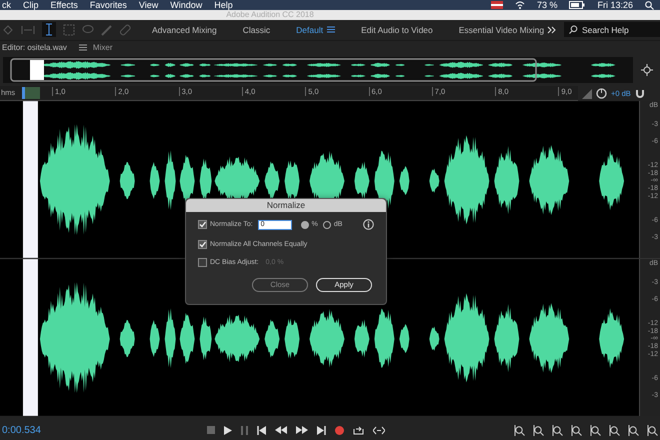 Image resolution: width=660 pixels, height=440 pixels. Describe the element at coordinates (501, 29) in the screenshot. I see `workspace-tab: Essential Video Mixing` at that location.